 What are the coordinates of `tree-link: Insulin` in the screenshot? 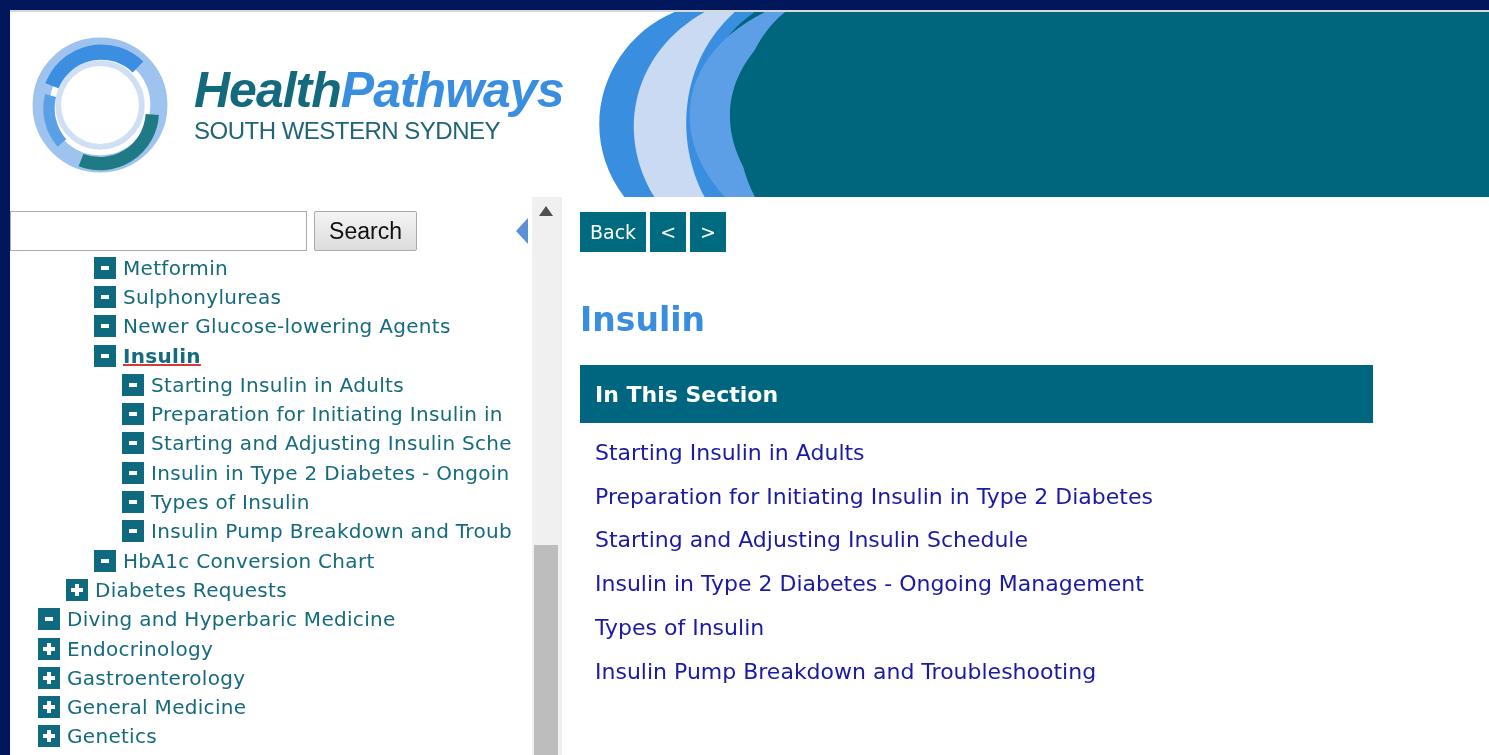 It's located at (162, 355).